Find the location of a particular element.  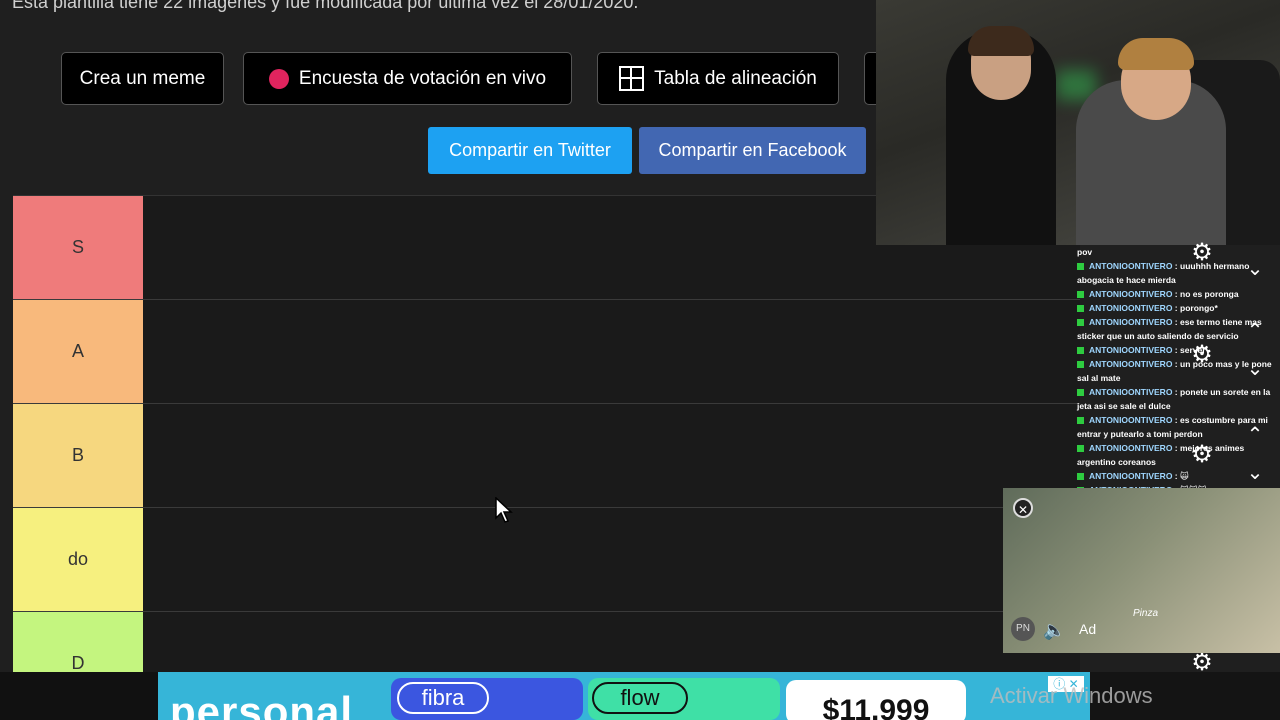

ad-brand: Pinza is located at coordinates (1146, 613).